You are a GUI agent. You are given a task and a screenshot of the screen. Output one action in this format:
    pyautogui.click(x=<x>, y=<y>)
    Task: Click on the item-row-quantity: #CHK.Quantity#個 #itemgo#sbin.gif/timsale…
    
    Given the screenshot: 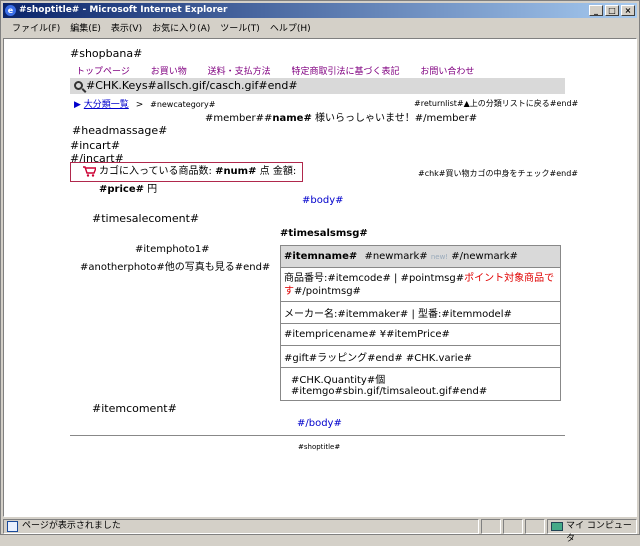 What is the action you would take?
    pyautogui.click(x=420, y=384)
    